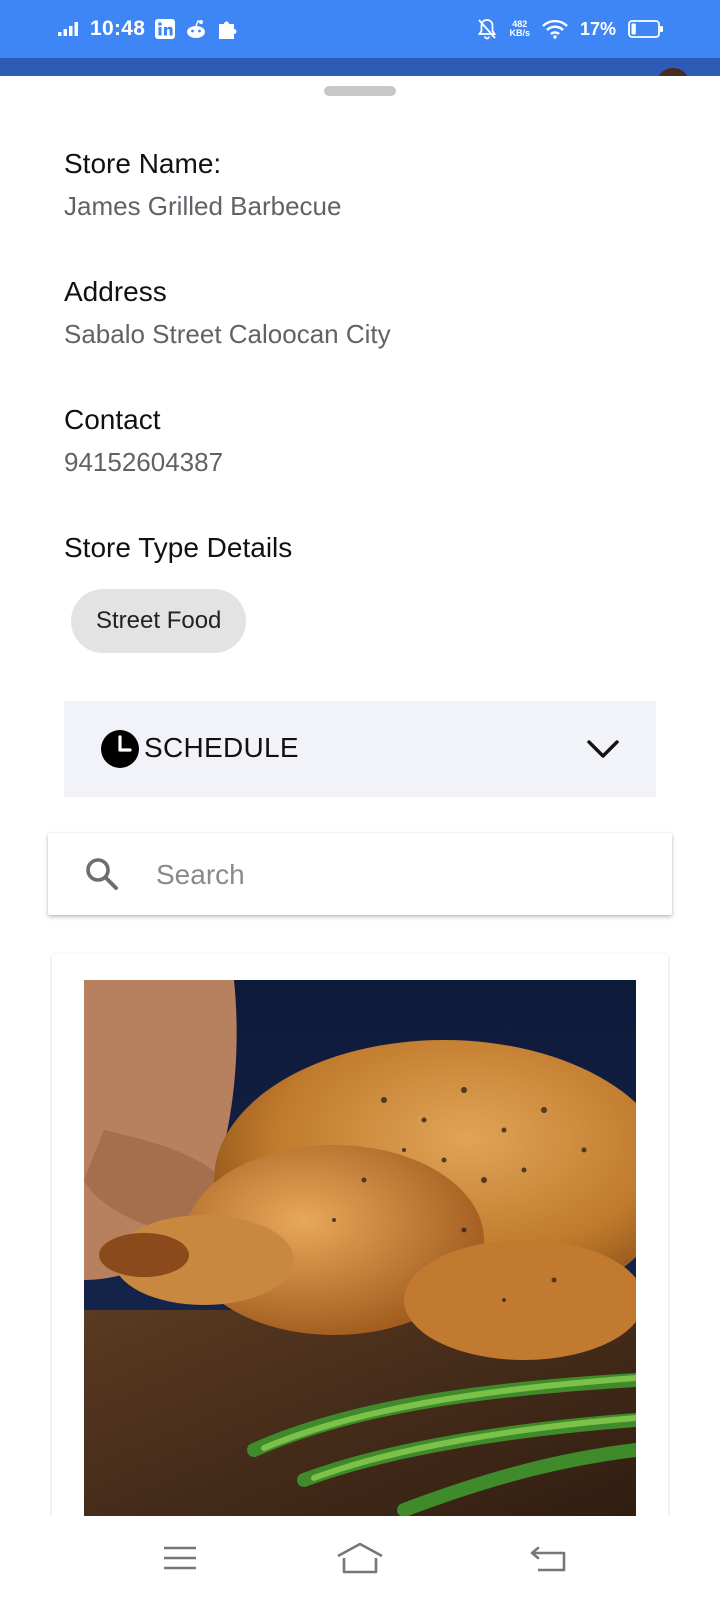 The width and height of the screenshot is (720, 1600). Describe the element at coordinates (115, 291) in the screenshot. I see `address-label: Address` at that location.